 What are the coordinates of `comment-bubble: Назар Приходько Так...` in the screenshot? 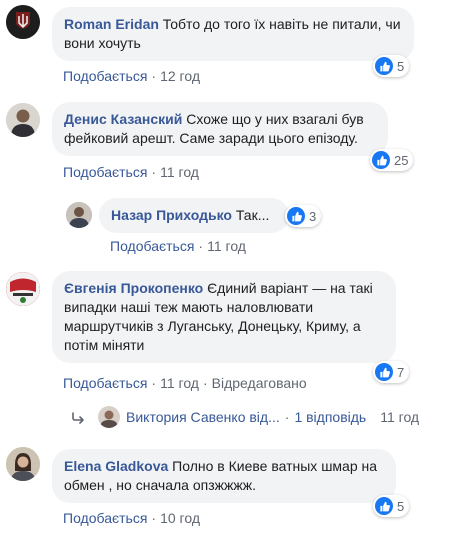 It's located at (194, 215).